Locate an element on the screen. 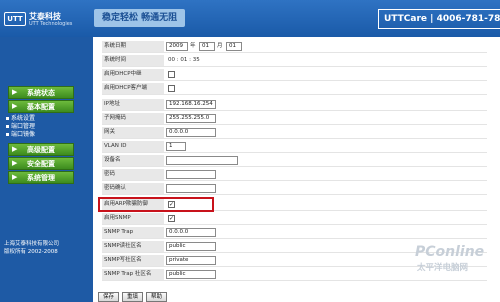 The height and width of the screenshot is (302, 500). nav-sub-system-settings: 系统设置 is located at coordinates (20, 118).